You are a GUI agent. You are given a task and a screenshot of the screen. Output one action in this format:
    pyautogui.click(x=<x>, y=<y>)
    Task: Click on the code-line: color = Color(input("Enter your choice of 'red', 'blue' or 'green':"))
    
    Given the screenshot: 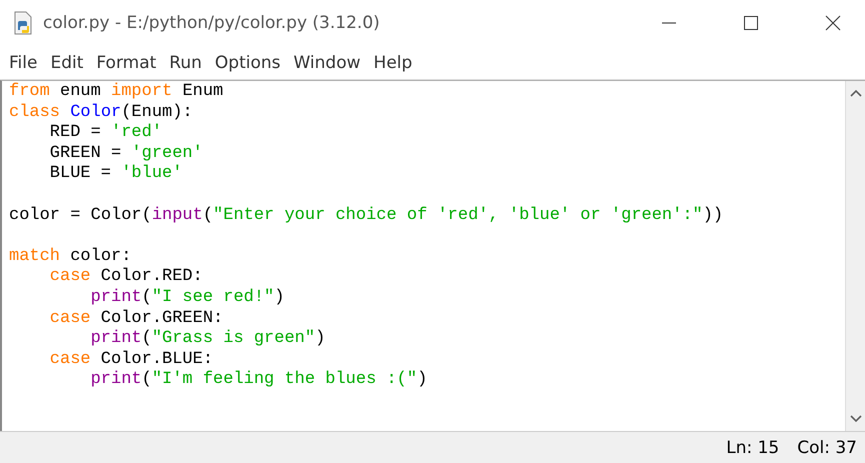 What is the action you would take?
    pyautogui.click(x=366, y=215)
    